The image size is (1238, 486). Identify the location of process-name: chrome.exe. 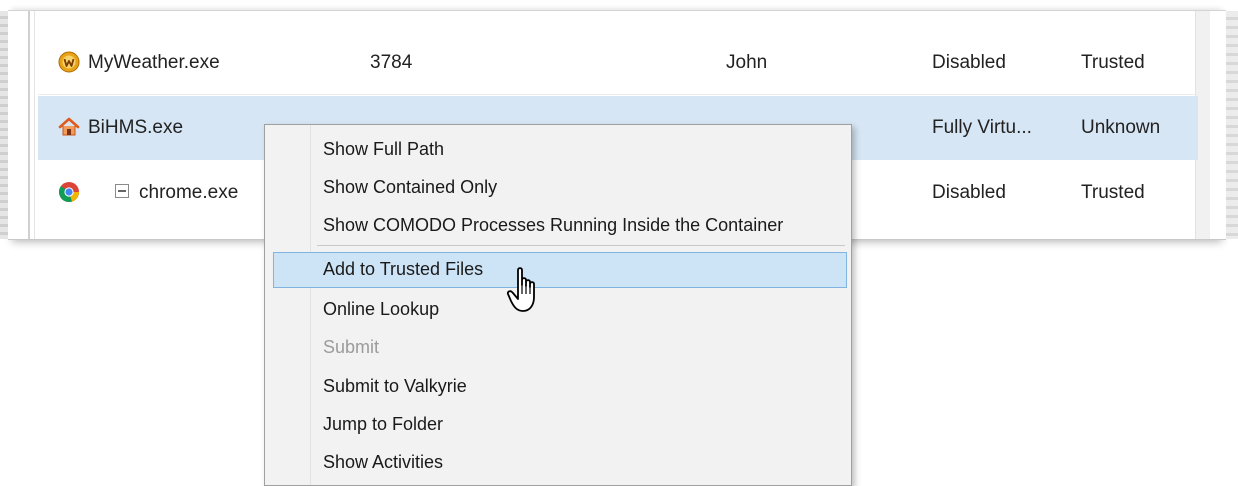
(189, 192).